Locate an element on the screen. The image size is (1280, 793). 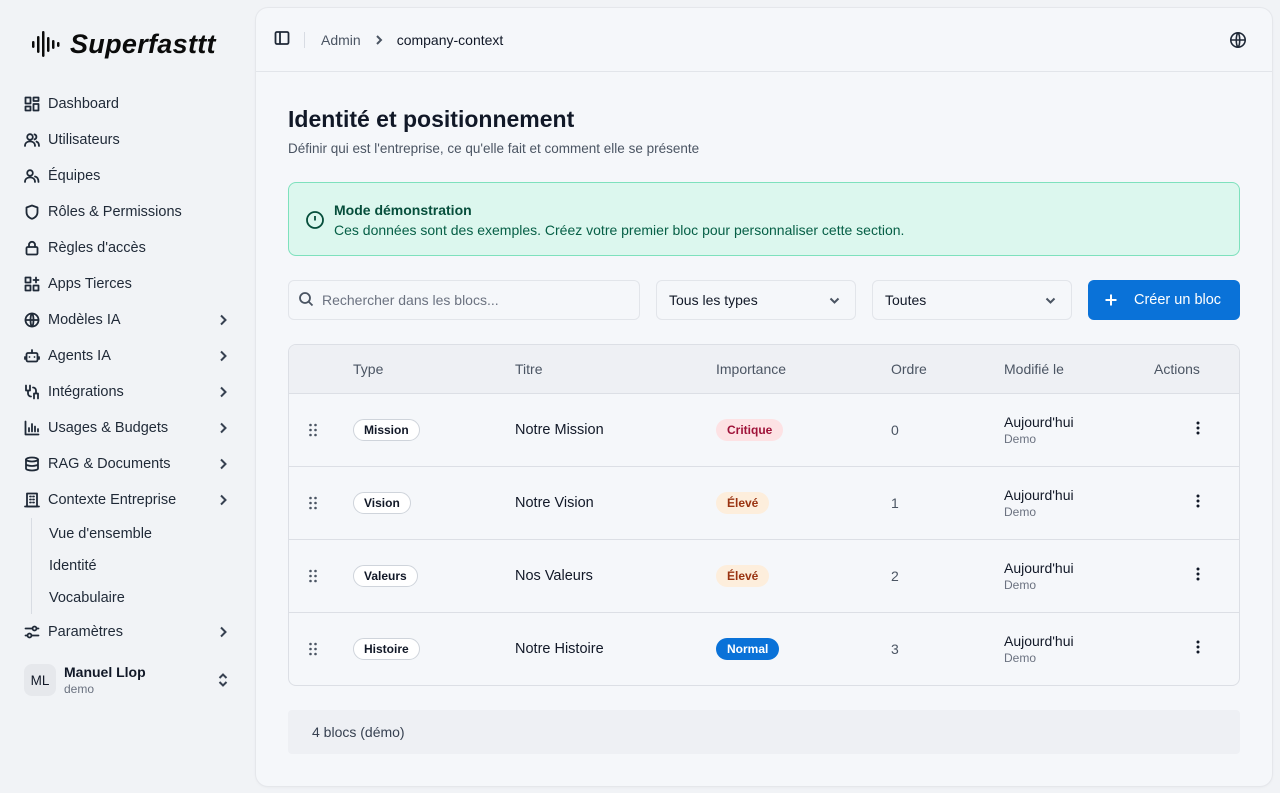
shield-icon is located at coordinates (32, 212).